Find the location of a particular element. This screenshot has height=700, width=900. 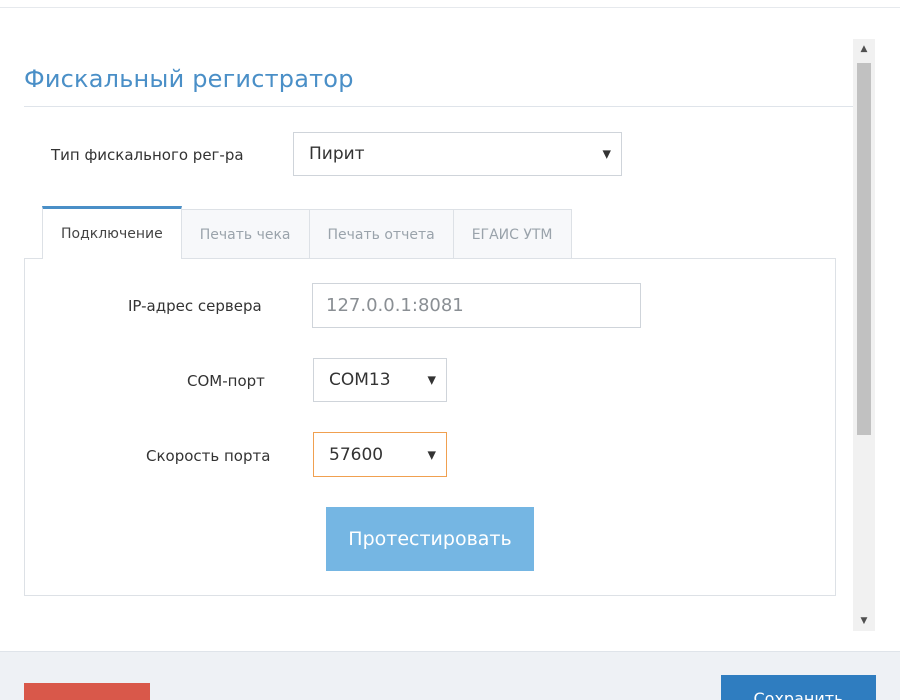

com-port-select: COM13 ▼ is located at coordinates (380, 380).